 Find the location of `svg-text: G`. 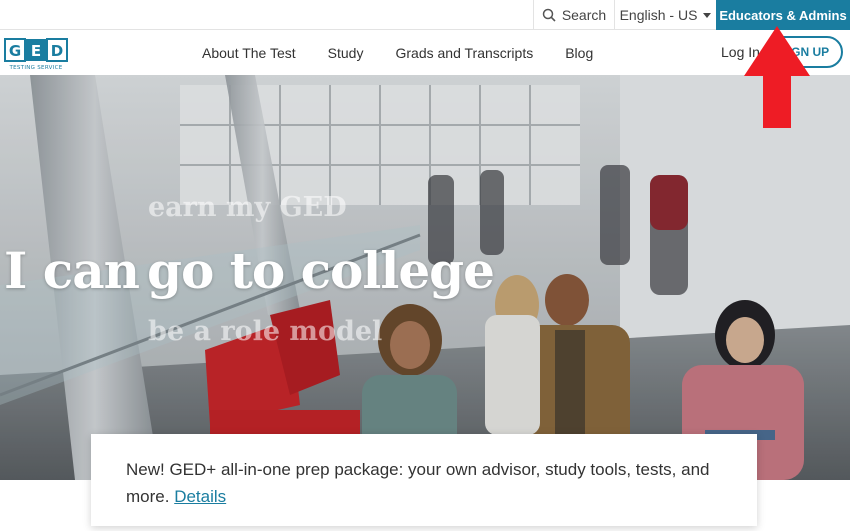

svg-text: G is located at coordinates (15, 51).